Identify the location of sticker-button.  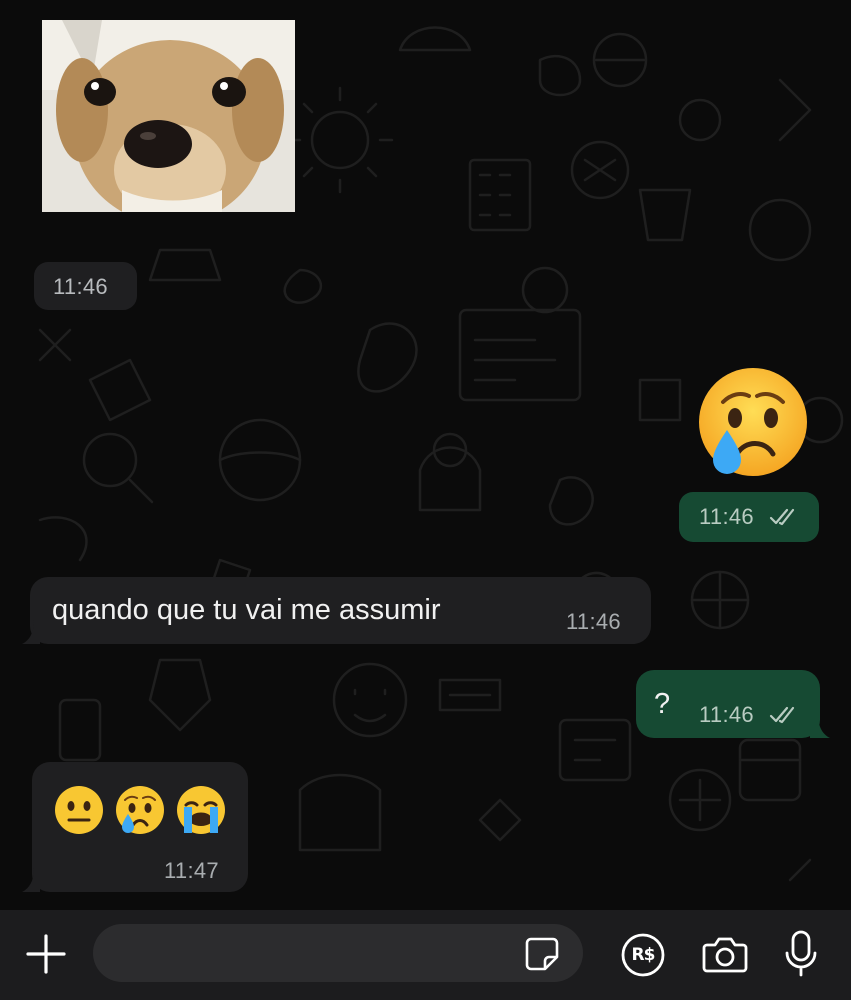
(542, 954).